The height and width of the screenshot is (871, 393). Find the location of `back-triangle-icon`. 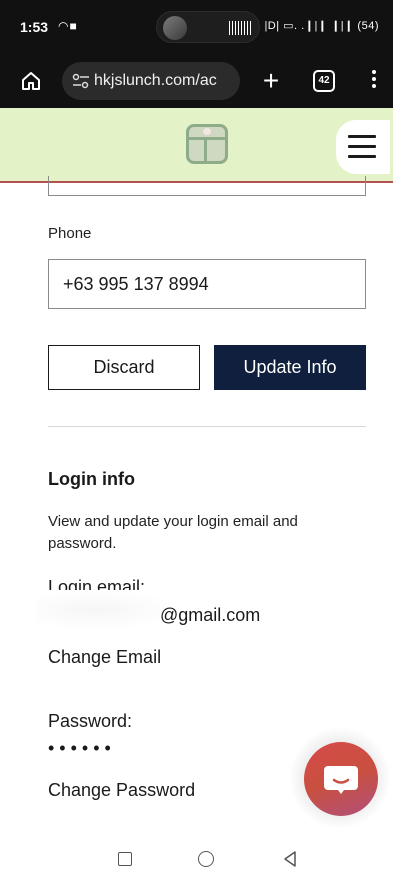

back-triangle-icon is located at coordinates (290, 859).